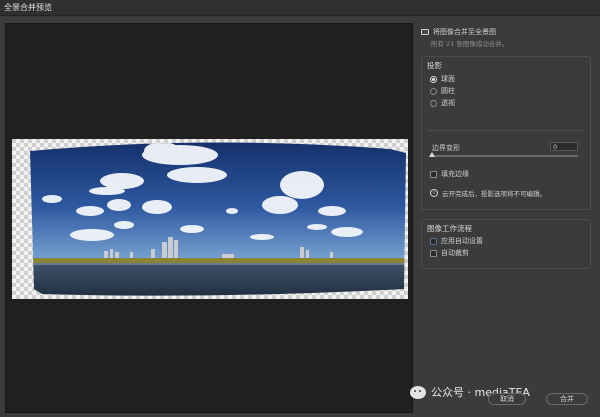  Describe the element at coordinates (505, 156) in the screenshot. I see `boundary-warp-slider` at that location.